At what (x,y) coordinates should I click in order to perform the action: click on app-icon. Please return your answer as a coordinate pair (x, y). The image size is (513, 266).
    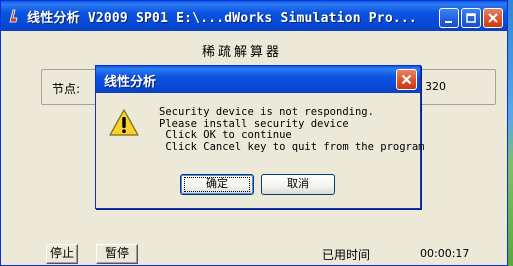
    Looking at the image, I should click on (14, 16).